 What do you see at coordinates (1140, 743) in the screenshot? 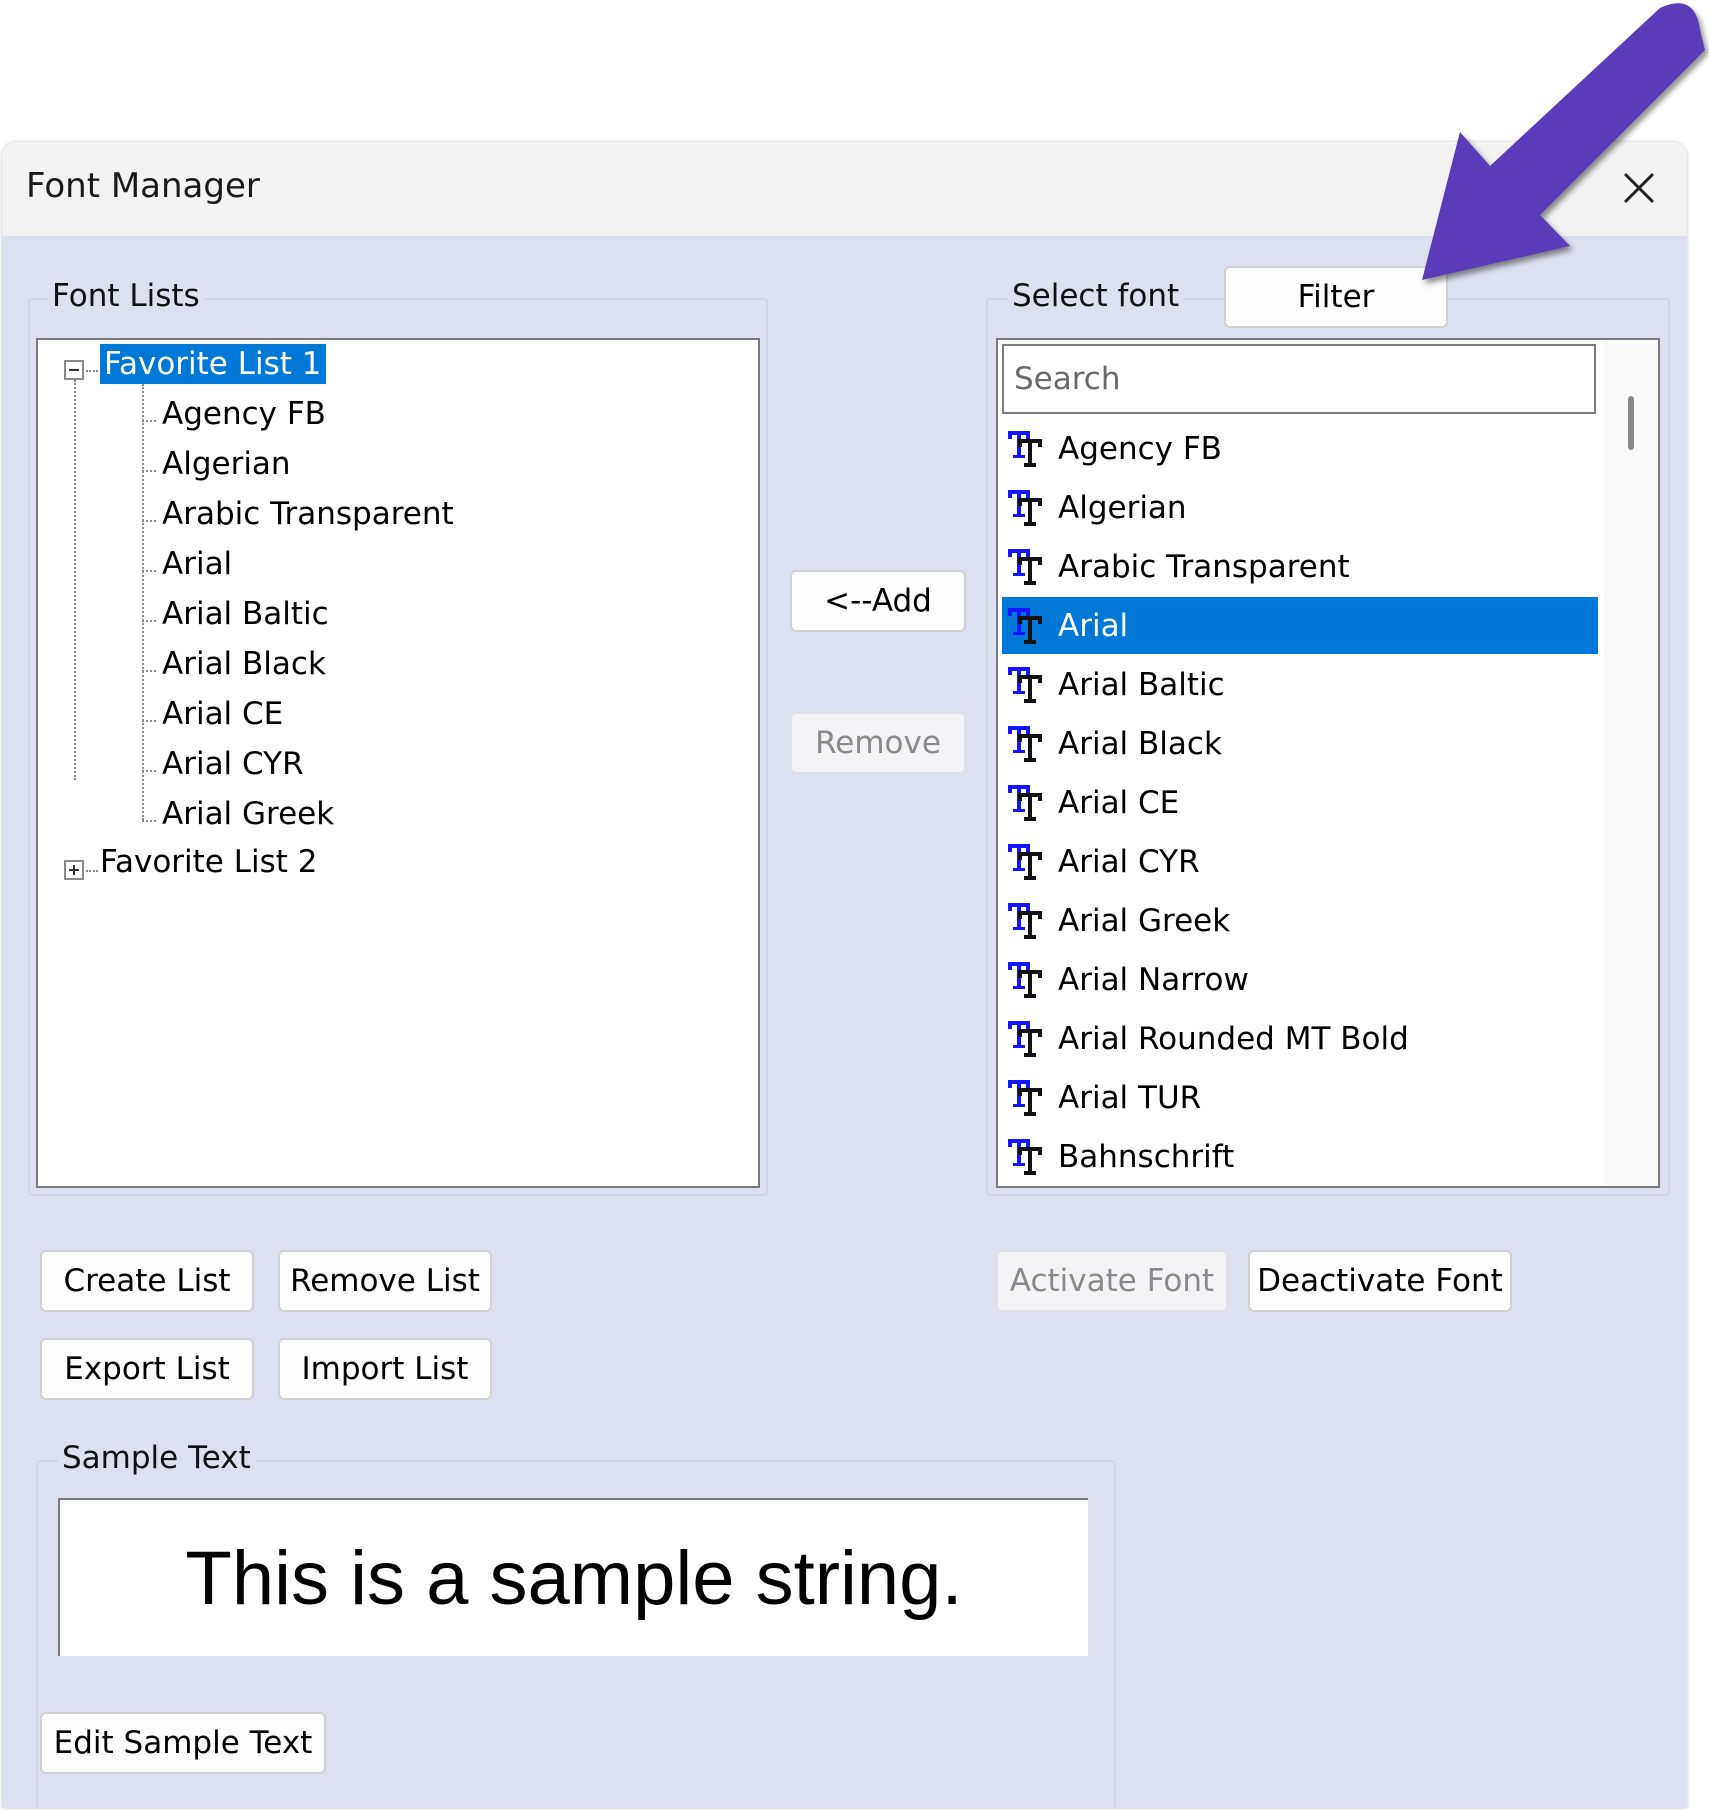
I see `font-list-item-label: Arial Black` at bounding box center [1140, 743].